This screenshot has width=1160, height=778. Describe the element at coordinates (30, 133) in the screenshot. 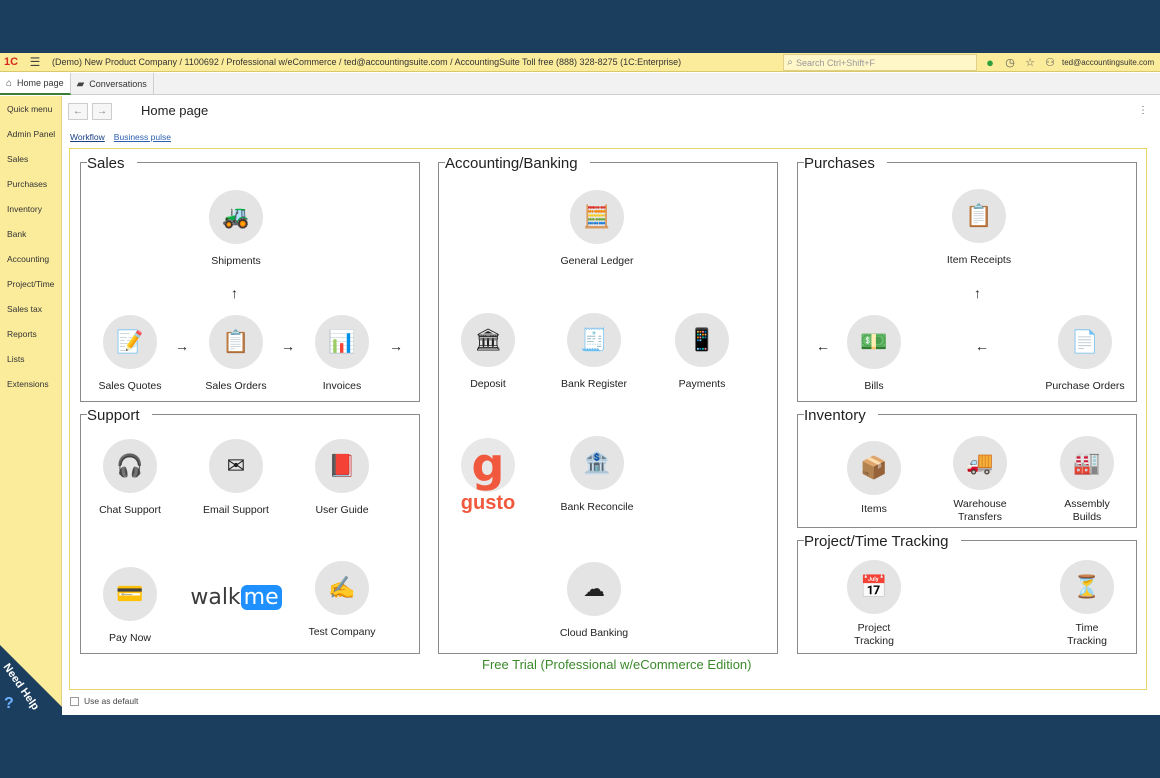

I see `sidebar-item-admin-panel: Admin Panel` at that location.